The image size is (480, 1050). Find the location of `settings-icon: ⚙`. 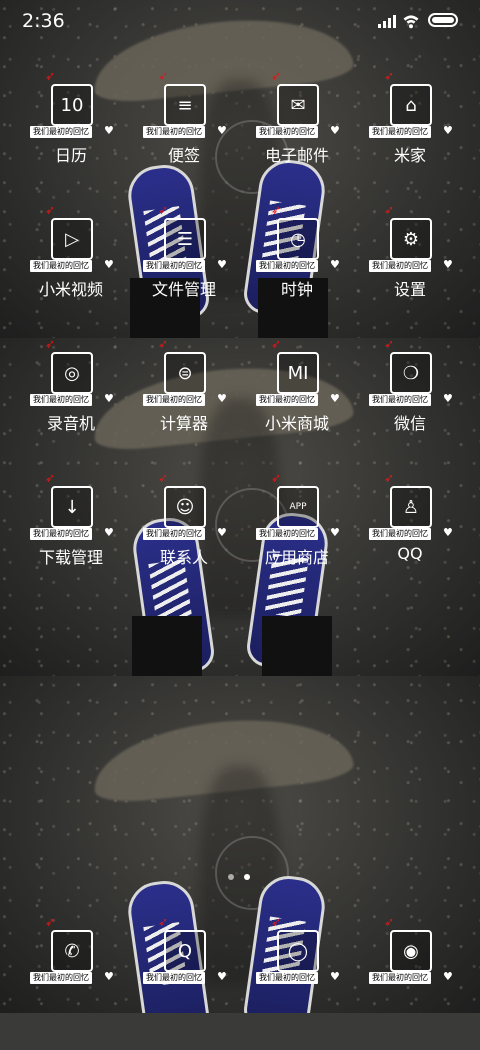

settings-icon: ⚙ is located at coordinates (411, 239).